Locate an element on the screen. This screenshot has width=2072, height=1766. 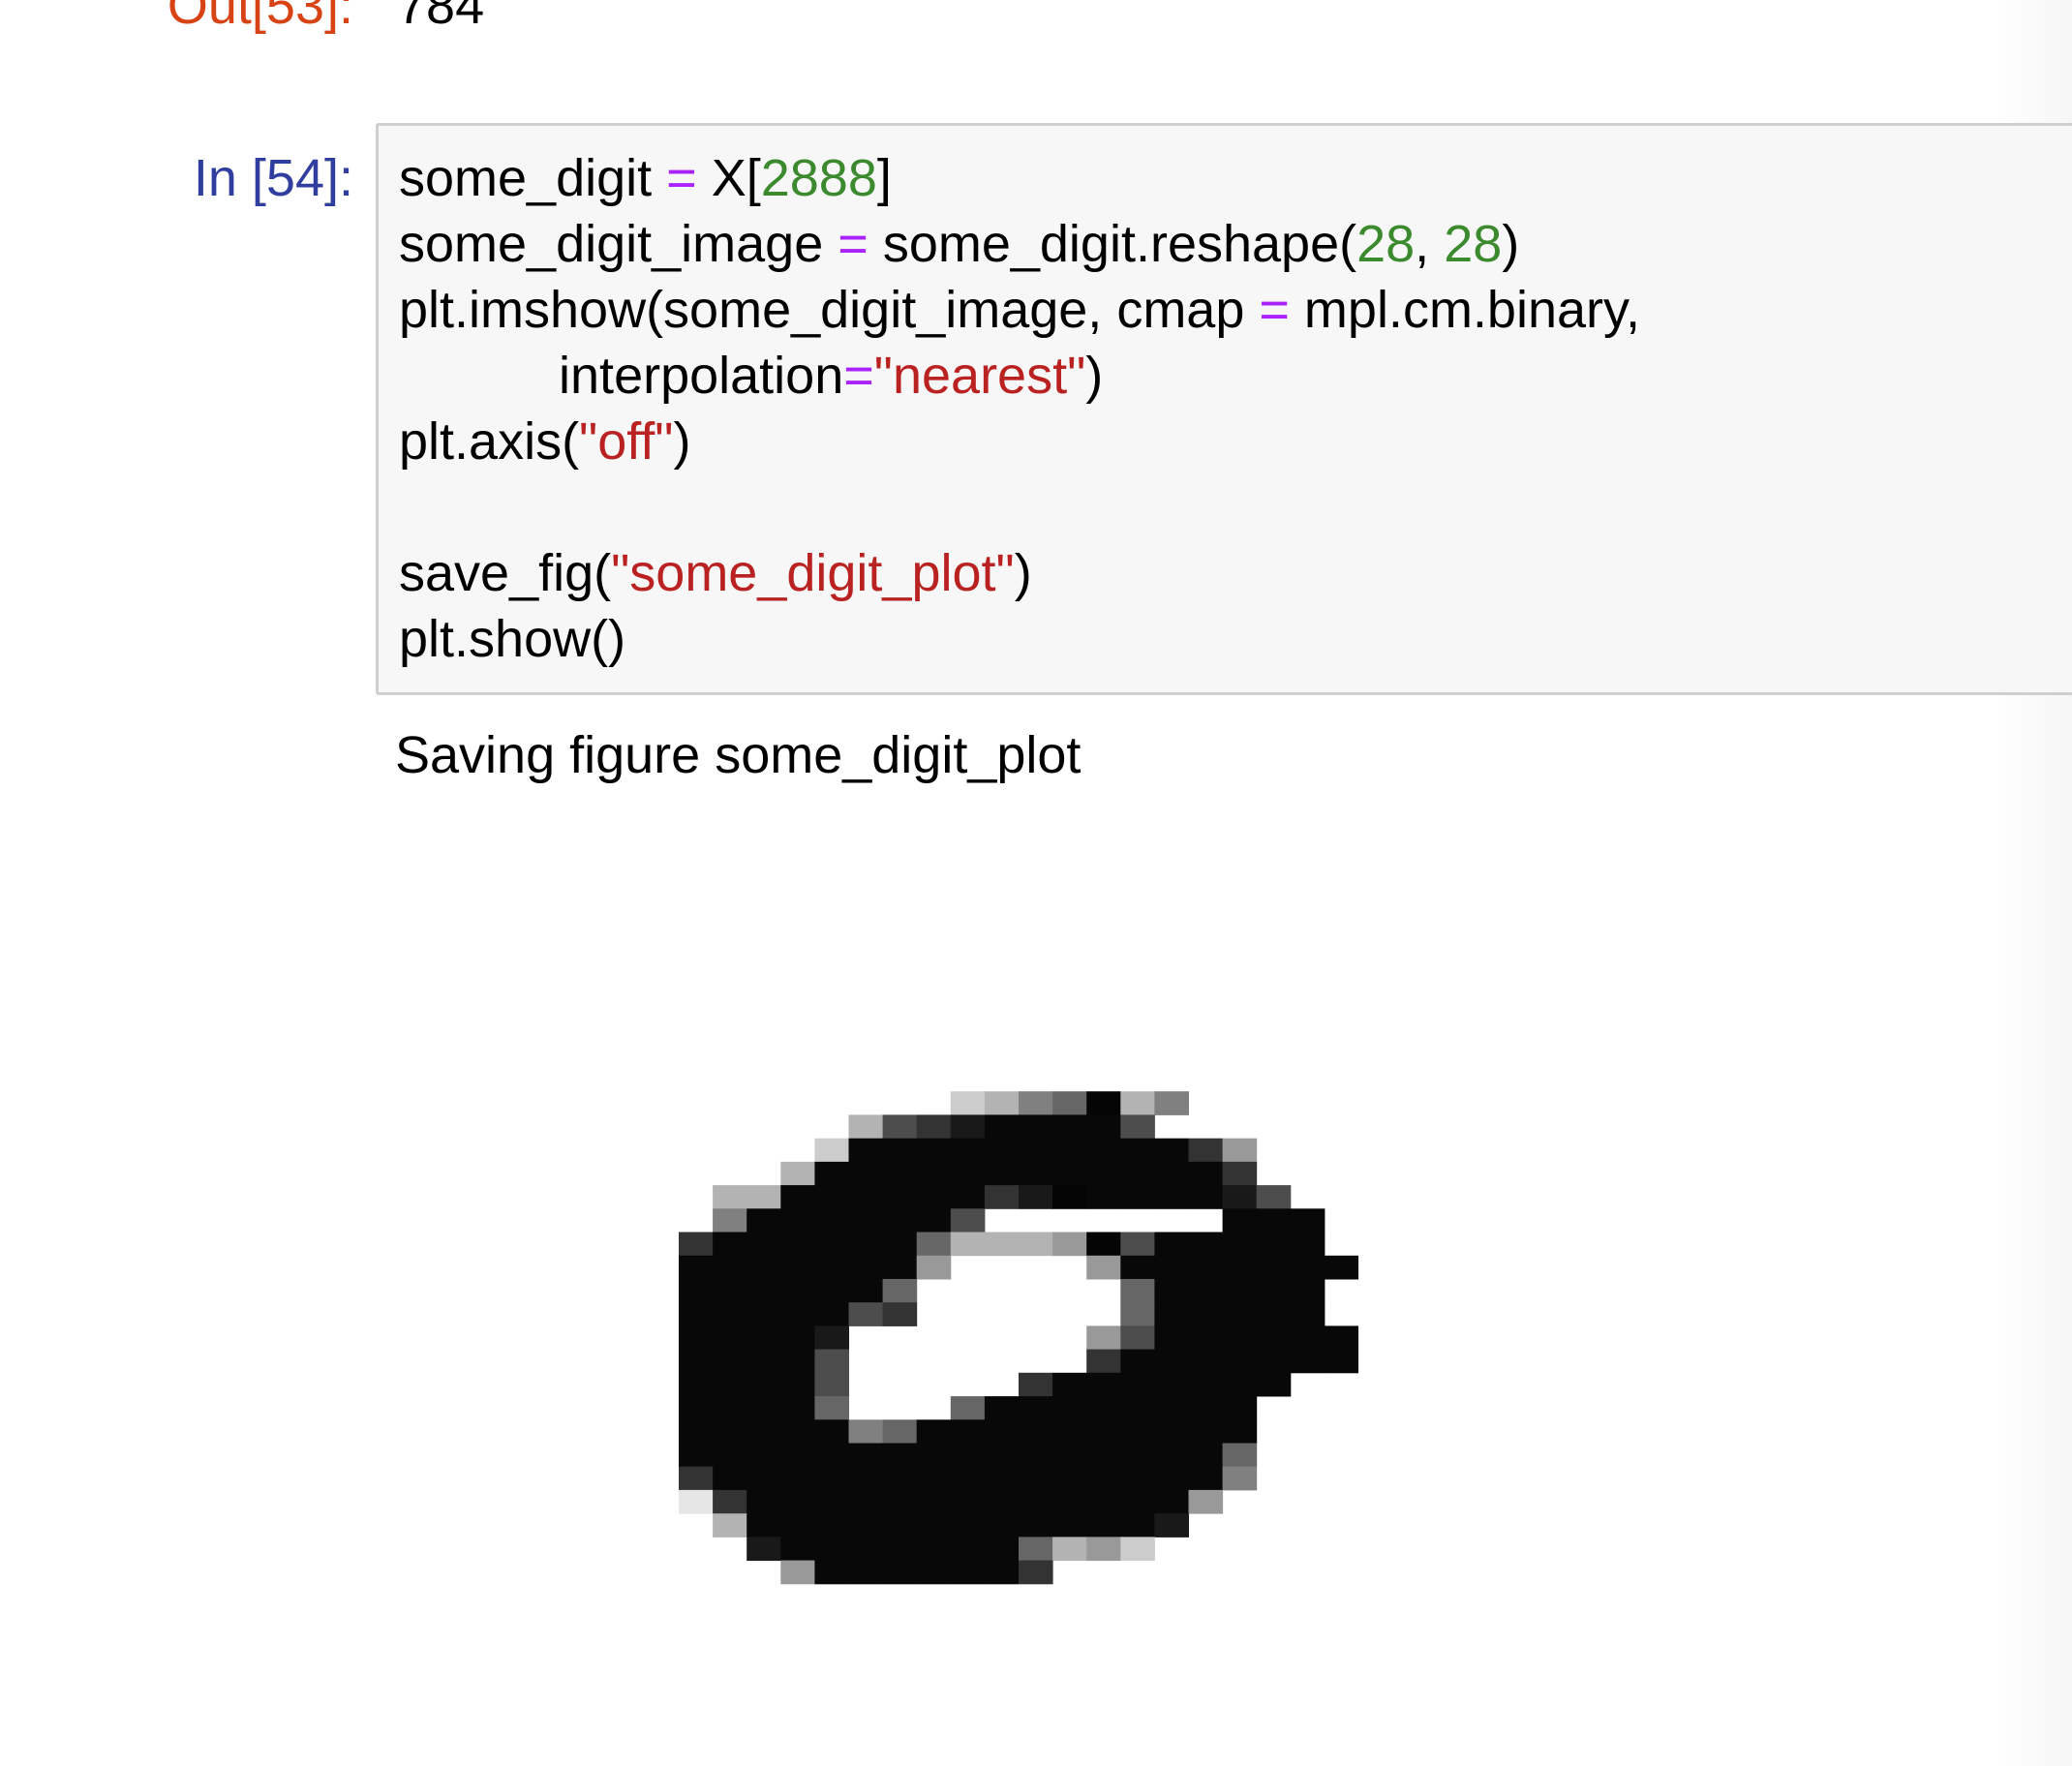
code-line: plt.axis("off") is located at coordinates (1020, 441).